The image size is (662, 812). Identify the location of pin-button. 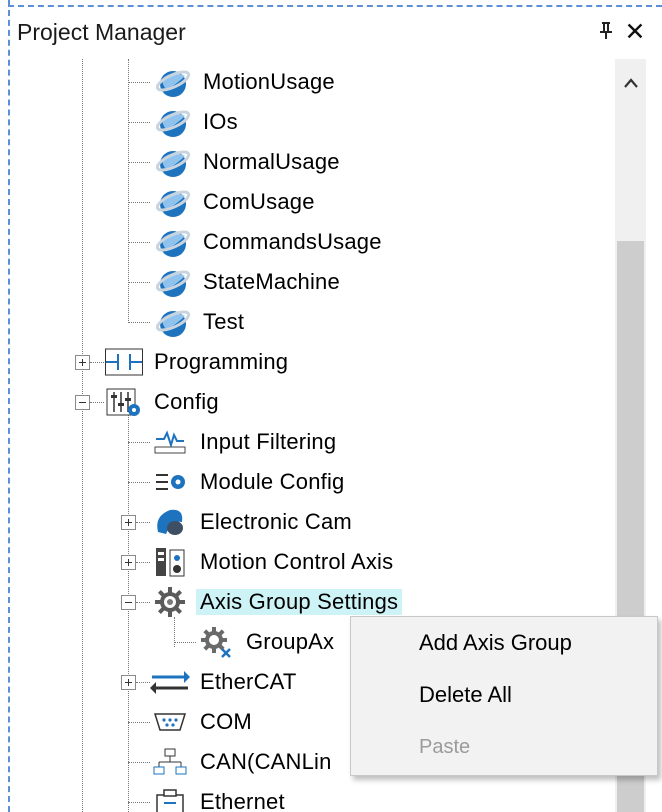
(606, 33).